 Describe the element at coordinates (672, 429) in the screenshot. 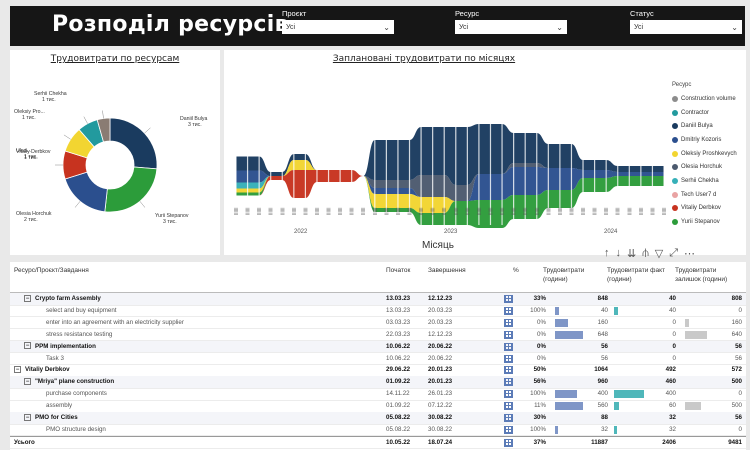

I see `row-actual: 32` at that location.